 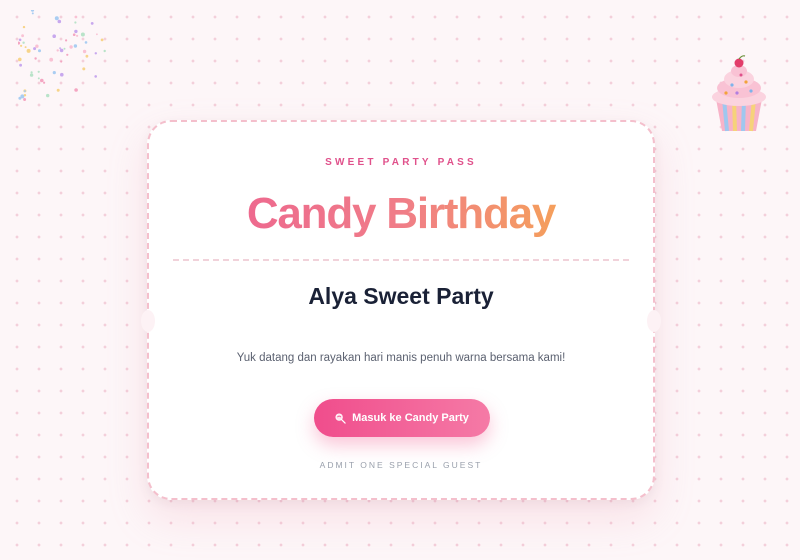 What do you see at coordinates (148, 321) in the screenshot?
I see `ticket-notch-left` at bounding box center [148, 321].